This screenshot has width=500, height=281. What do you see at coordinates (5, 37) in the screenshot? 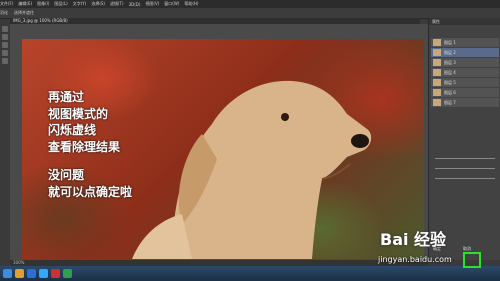
I see `brush-tool-icon` at bounding box center [5, 37].